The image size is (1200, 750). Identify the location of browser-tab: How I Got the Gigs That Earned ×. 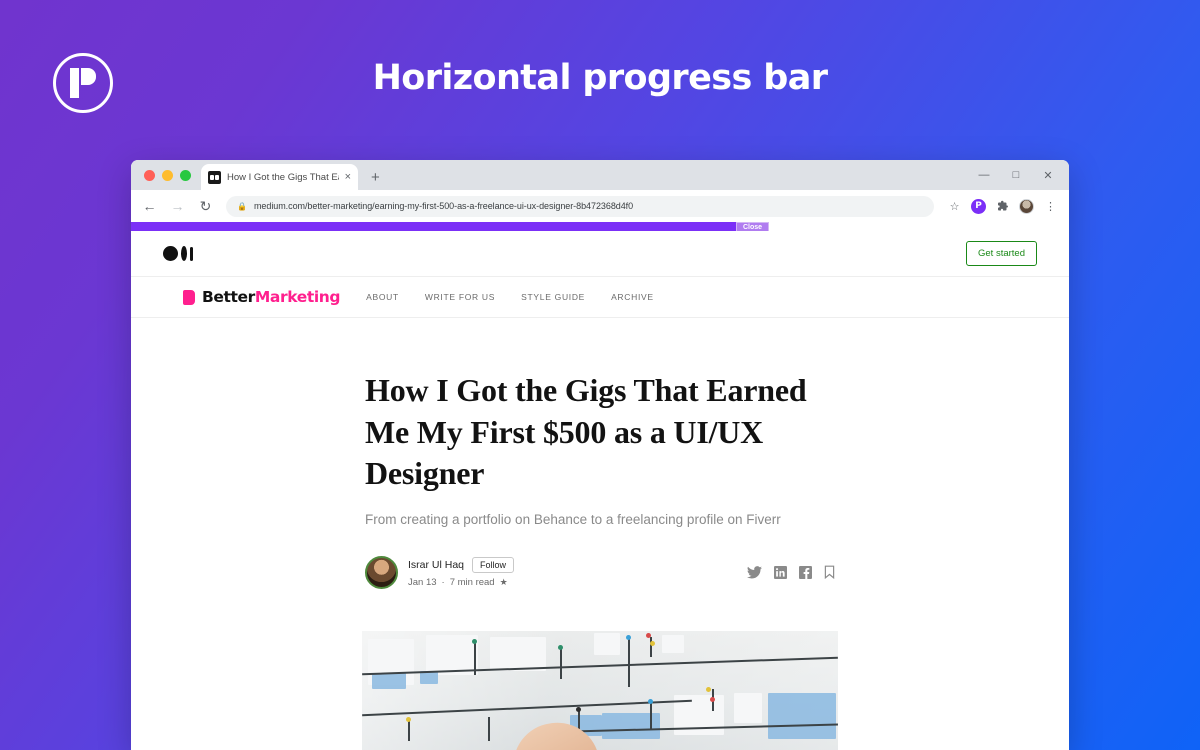
(279, 177).